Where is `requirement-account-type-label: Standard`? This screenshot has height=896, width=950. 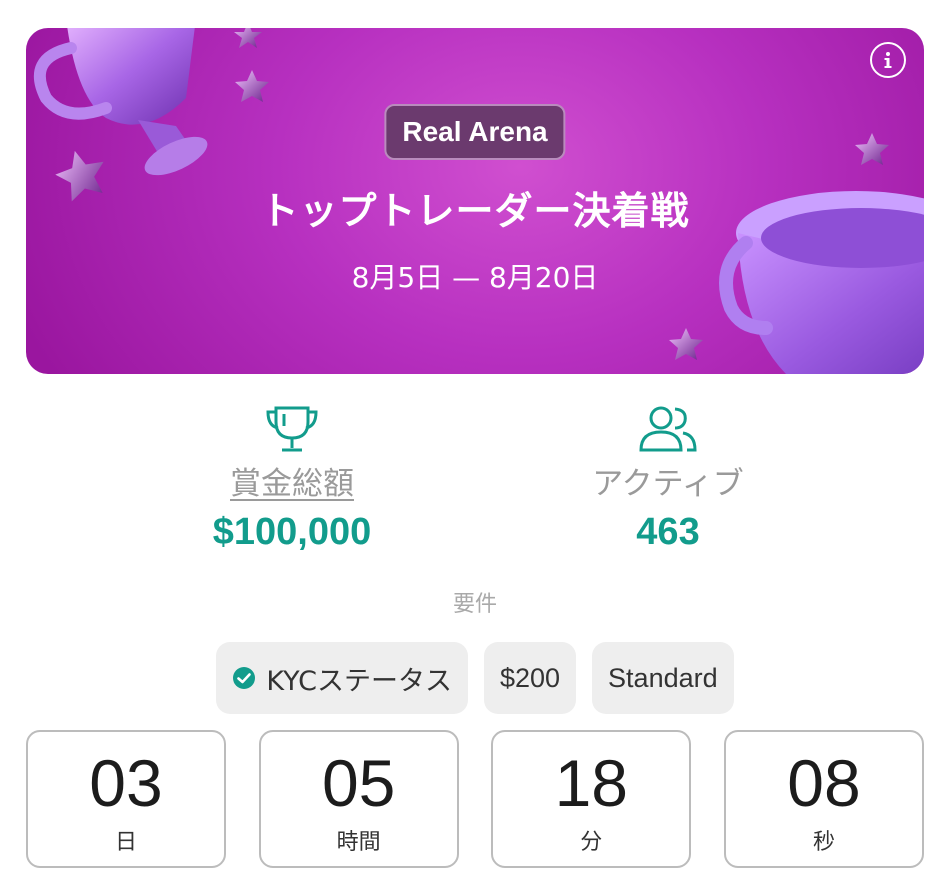 requirement-account-type-label: Standard is located at coordinates (663, 677).